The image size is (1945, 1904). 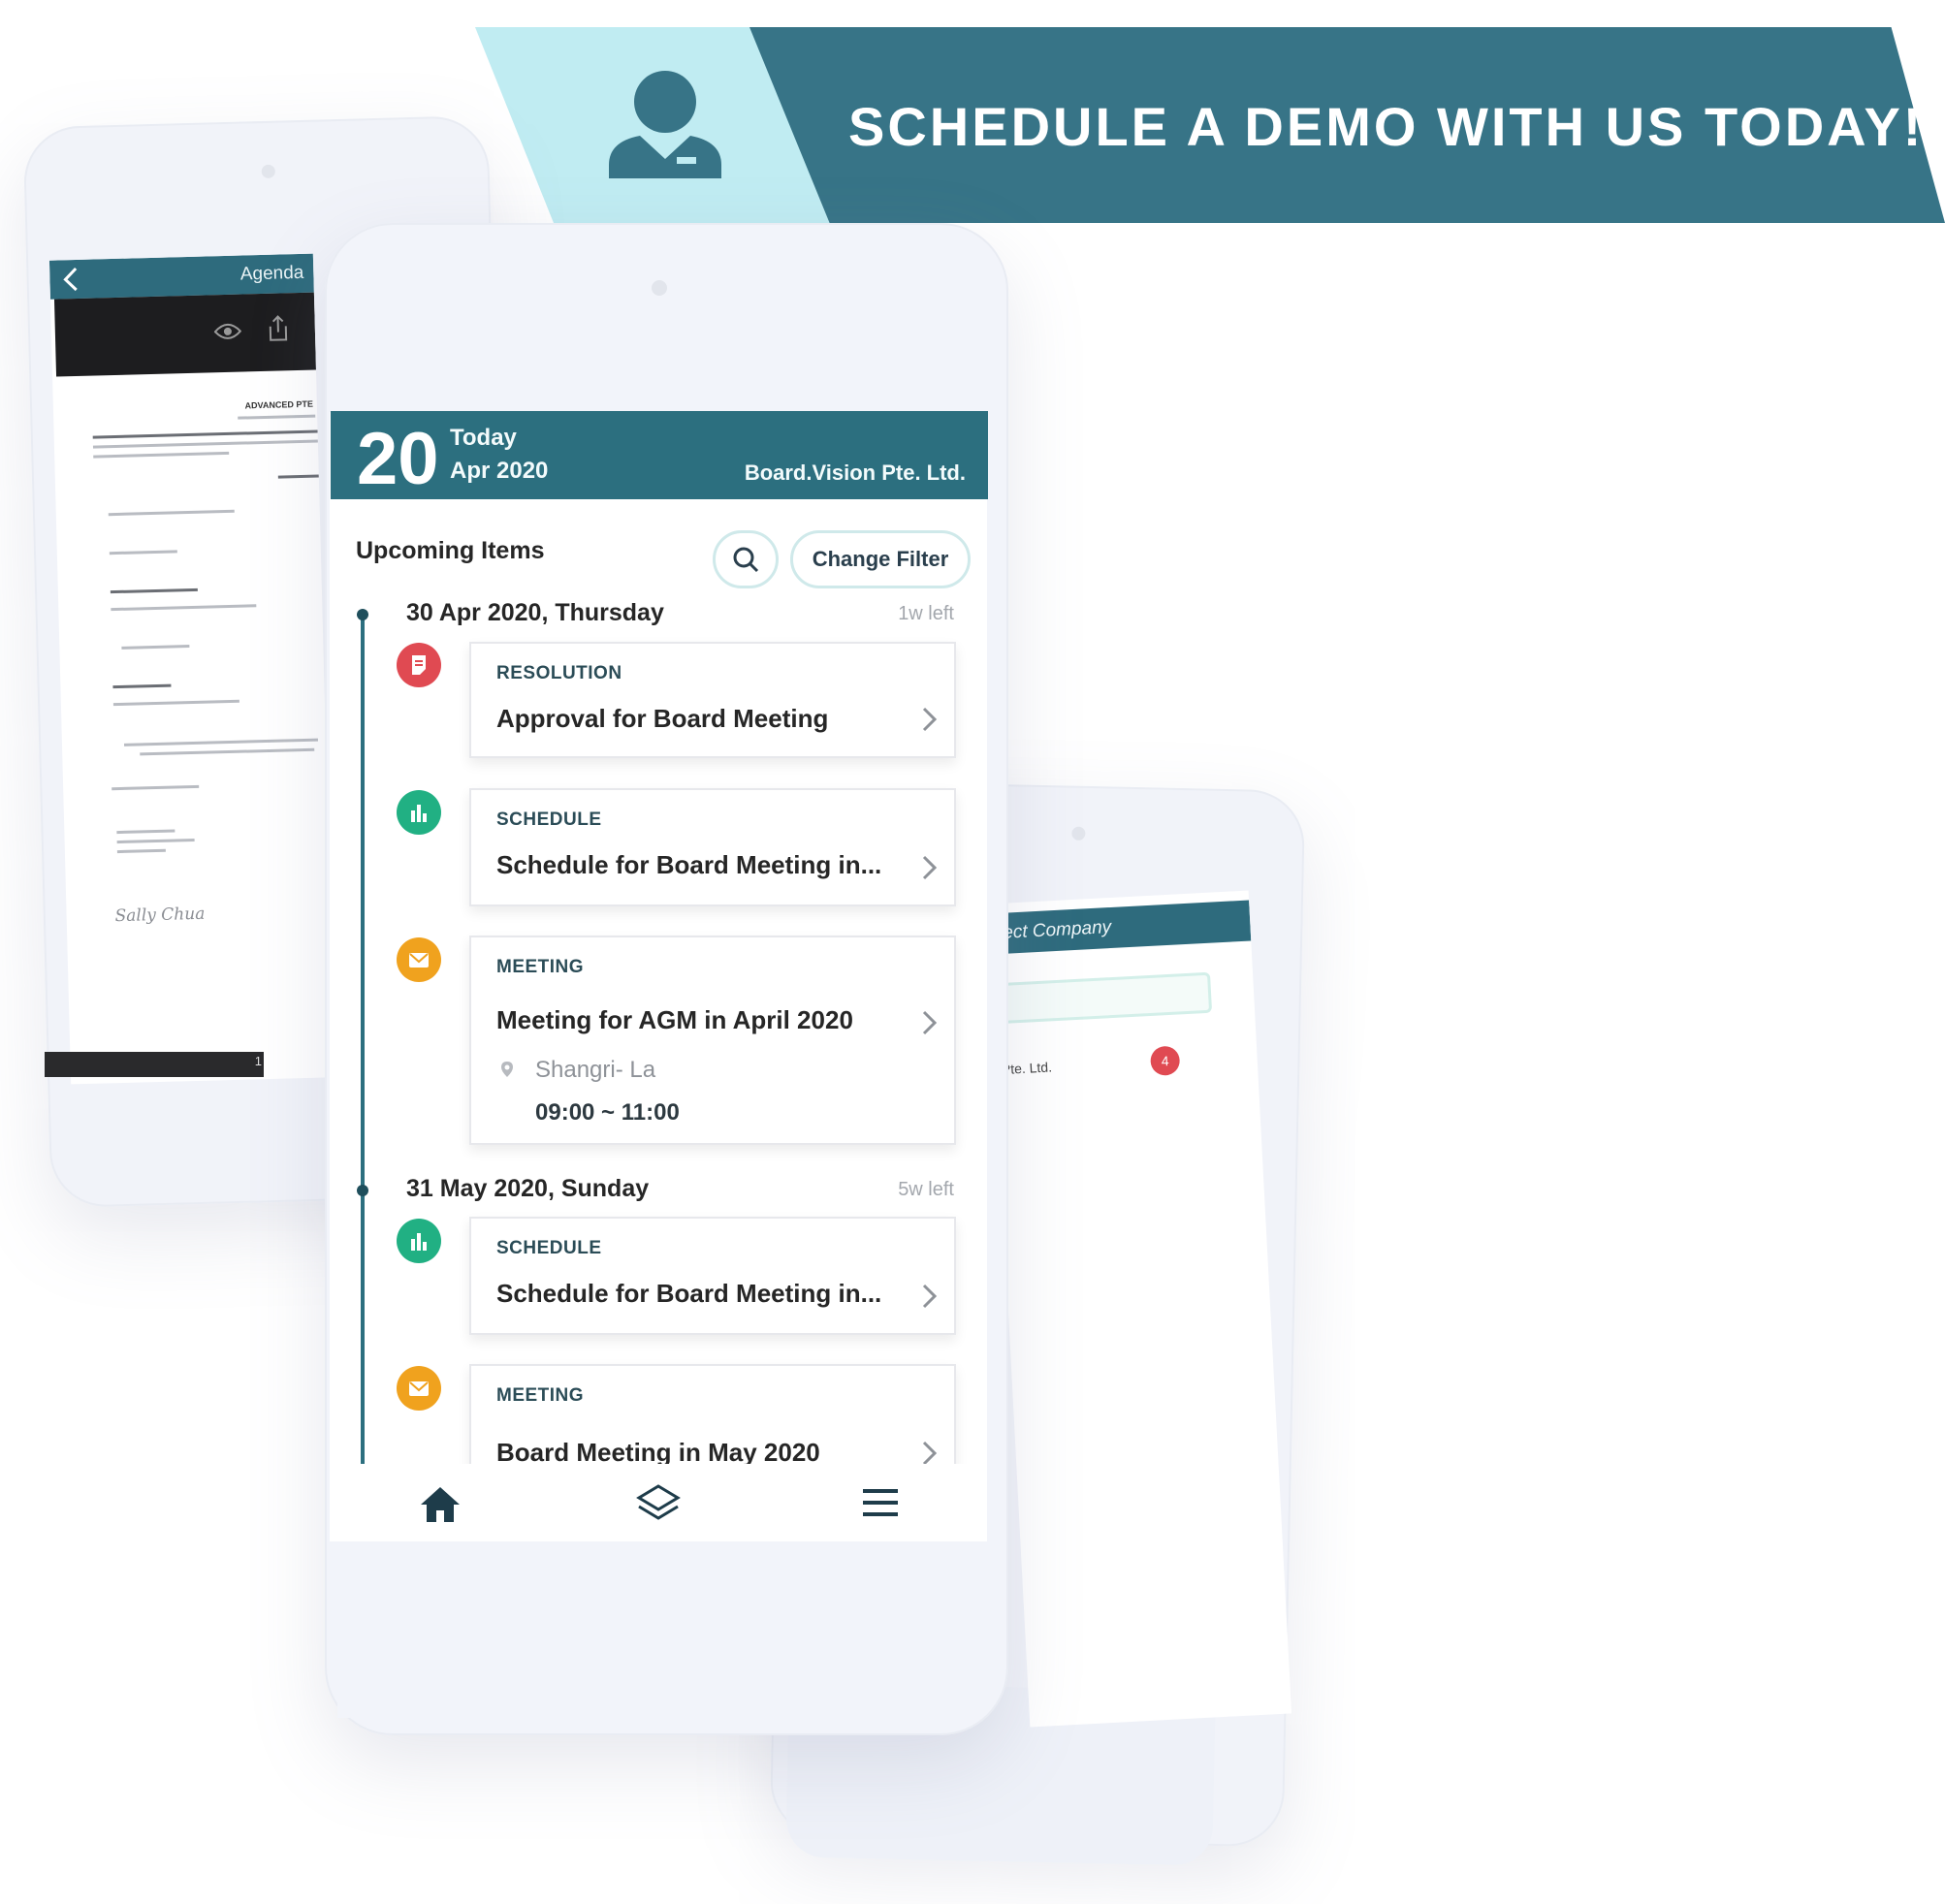 I want to click on item-card: RESOLUTION Approval for Board Meeting, so click(x=713, y=700).